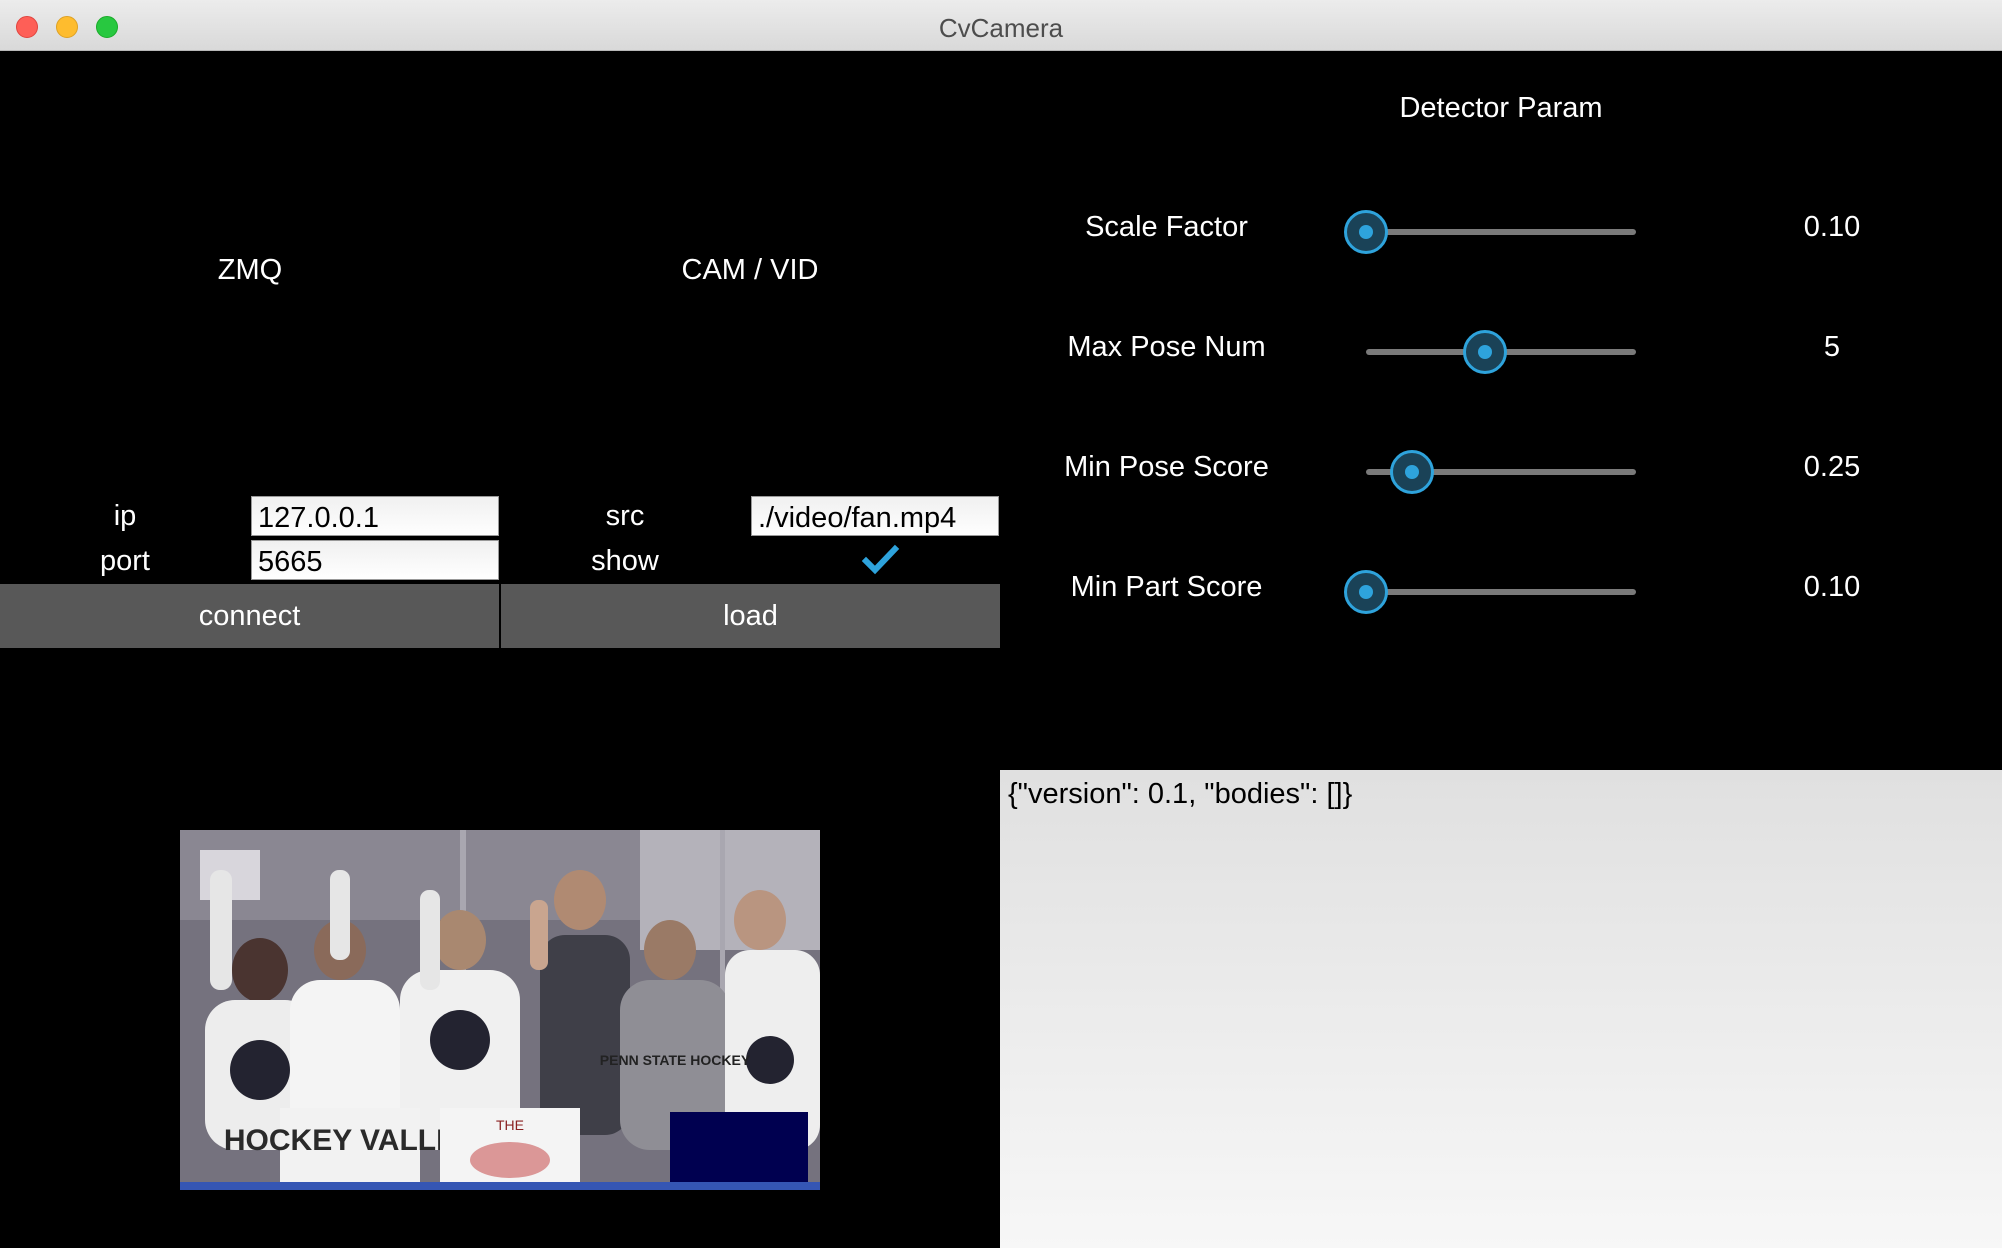 The height and width of the screenshot is (1248, 2002). Describe the element at coordinates (675, 1060) in the screenshot. I see `shirt-text: PENN STATE HOCKEY` at that location.